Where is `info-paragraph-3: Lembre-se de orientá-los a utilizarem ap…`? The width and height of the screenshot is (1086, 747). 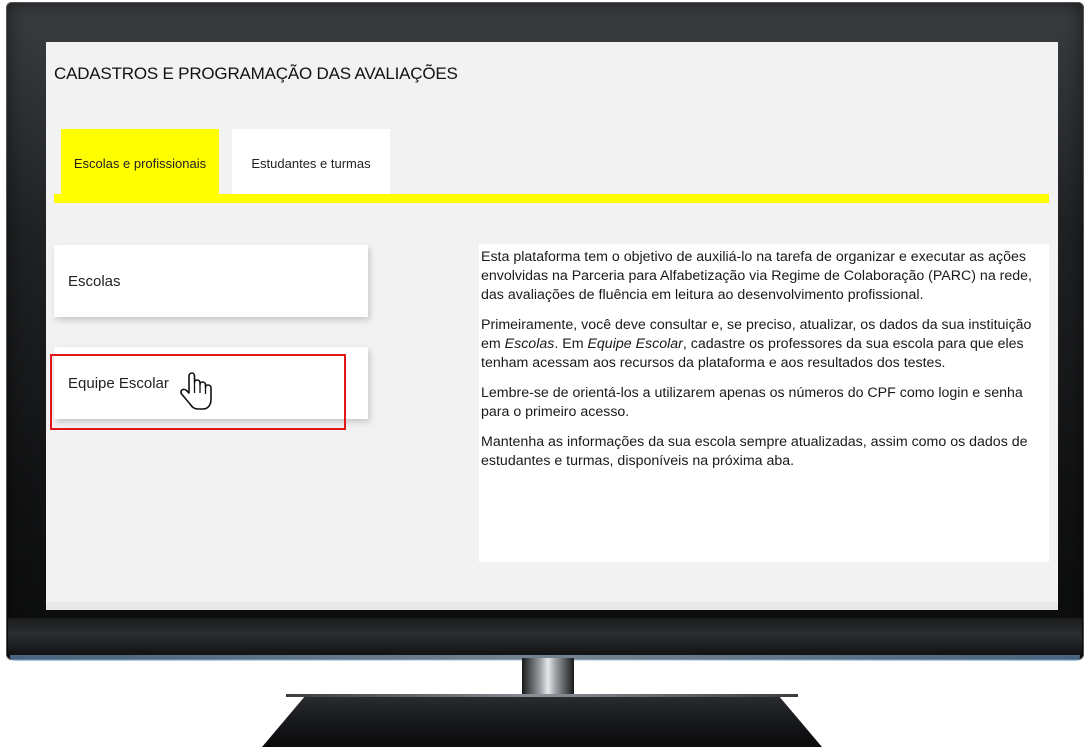 info-paragraph-3: Lembre-se de orientá-los a utilizarem ap… is located at coordinates (752, 402).